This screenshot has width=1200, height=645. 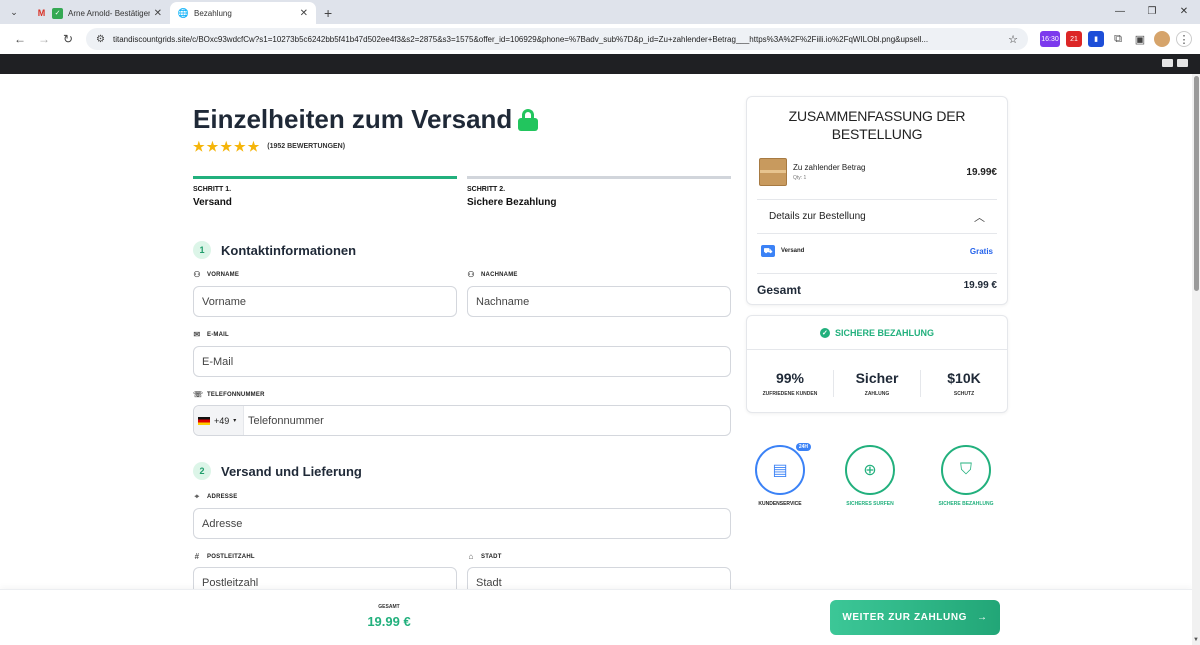 I want to click on restore-icon: ❐, so click(x=1152, y=12).